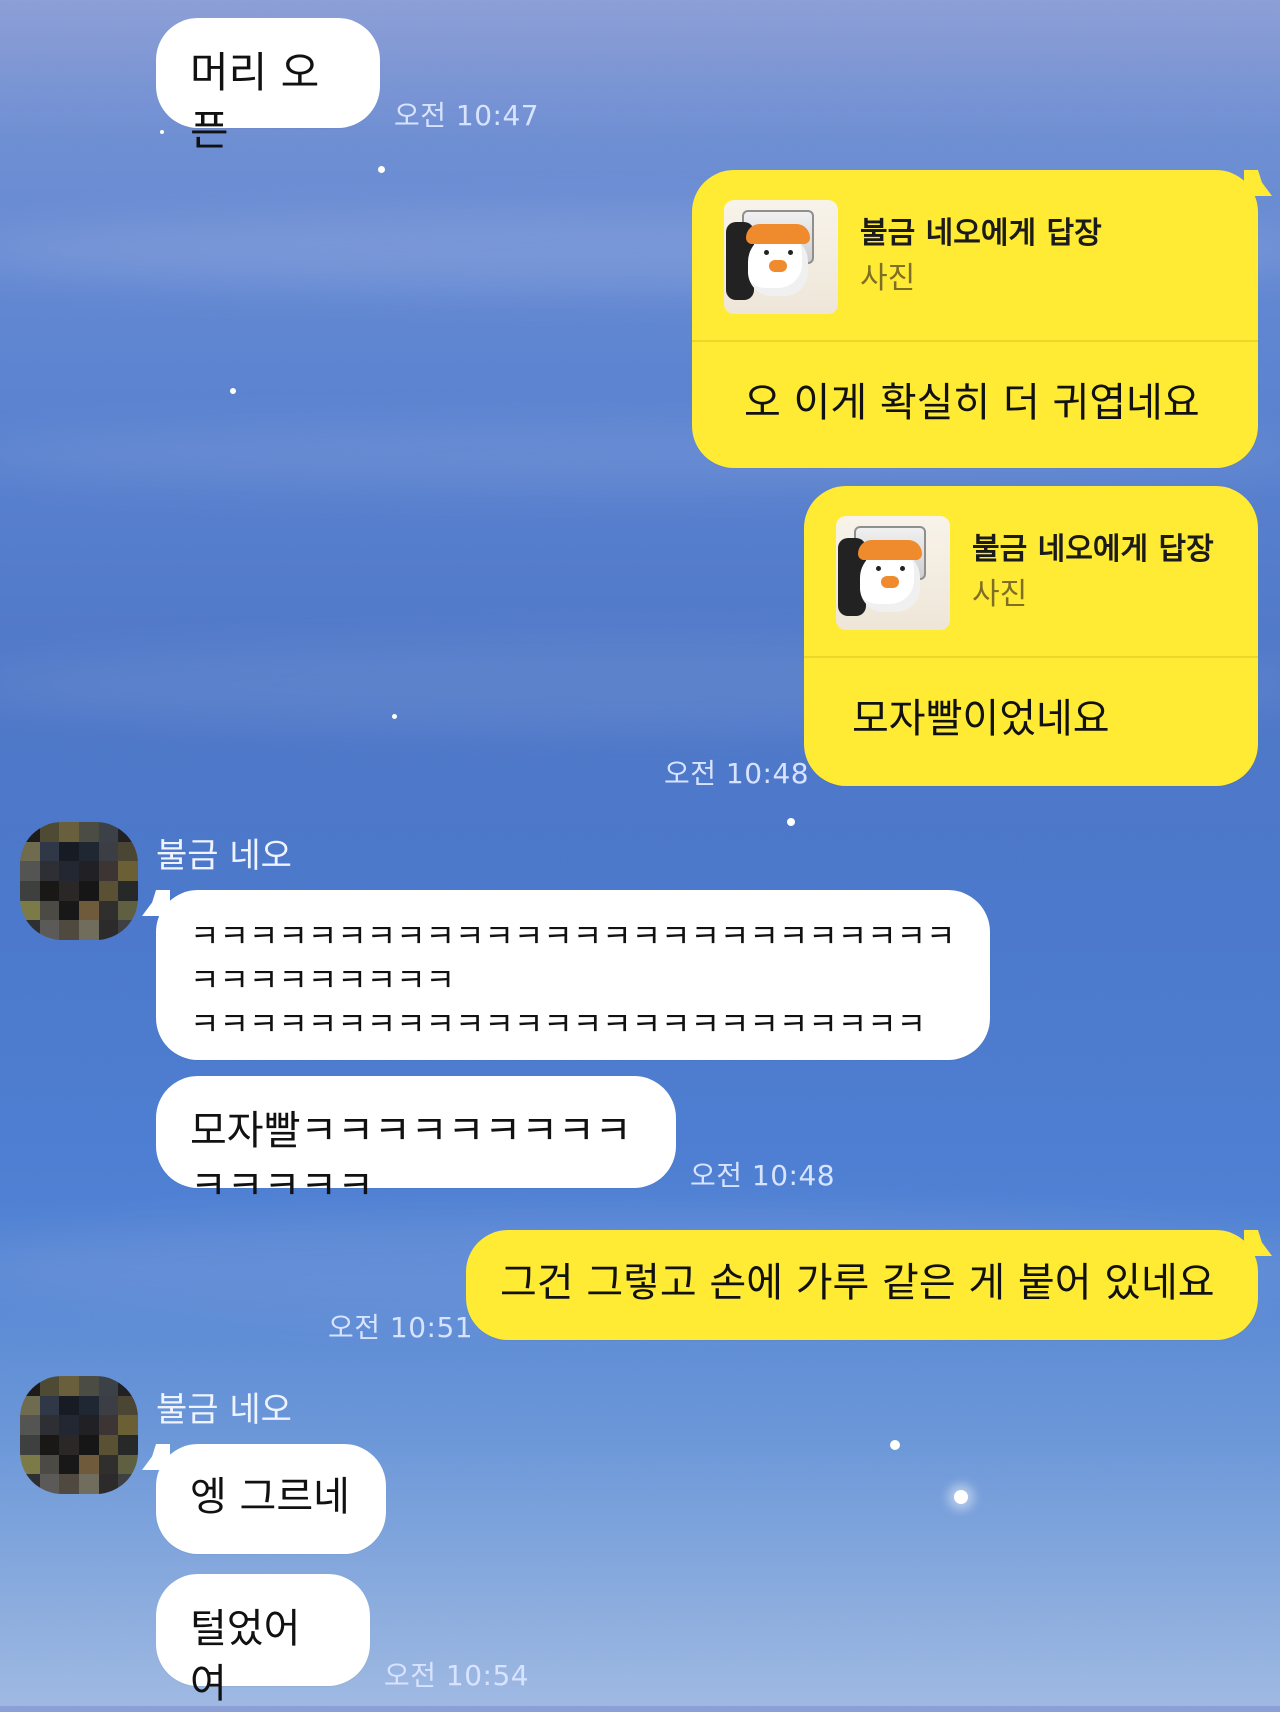 This screenshot has width=1280, height=1712. I want to click on message-text: 모자빨ㅋㅋㅋㅋㅋㅋㅋㅋㅋㅋㅋㅋㅋㅋ, so click(411, 1159).